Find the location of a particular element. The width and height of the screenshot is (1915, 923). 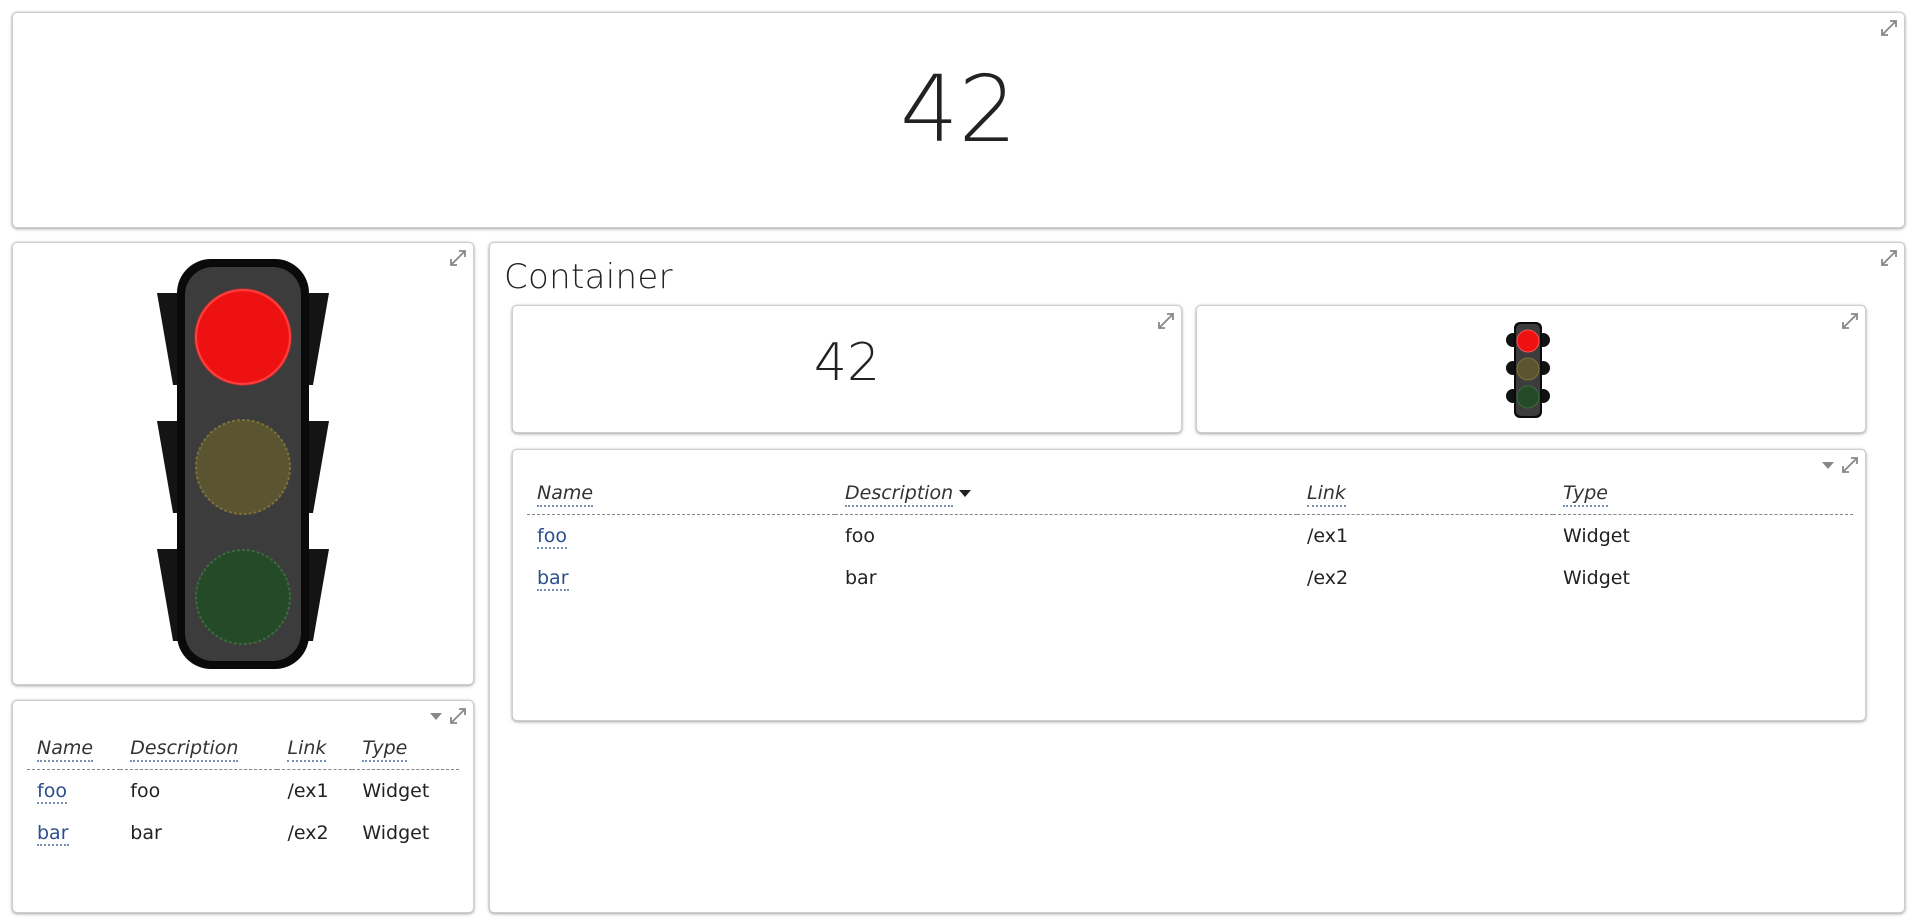

traffic-light-large is located at coordinates (243, 464).